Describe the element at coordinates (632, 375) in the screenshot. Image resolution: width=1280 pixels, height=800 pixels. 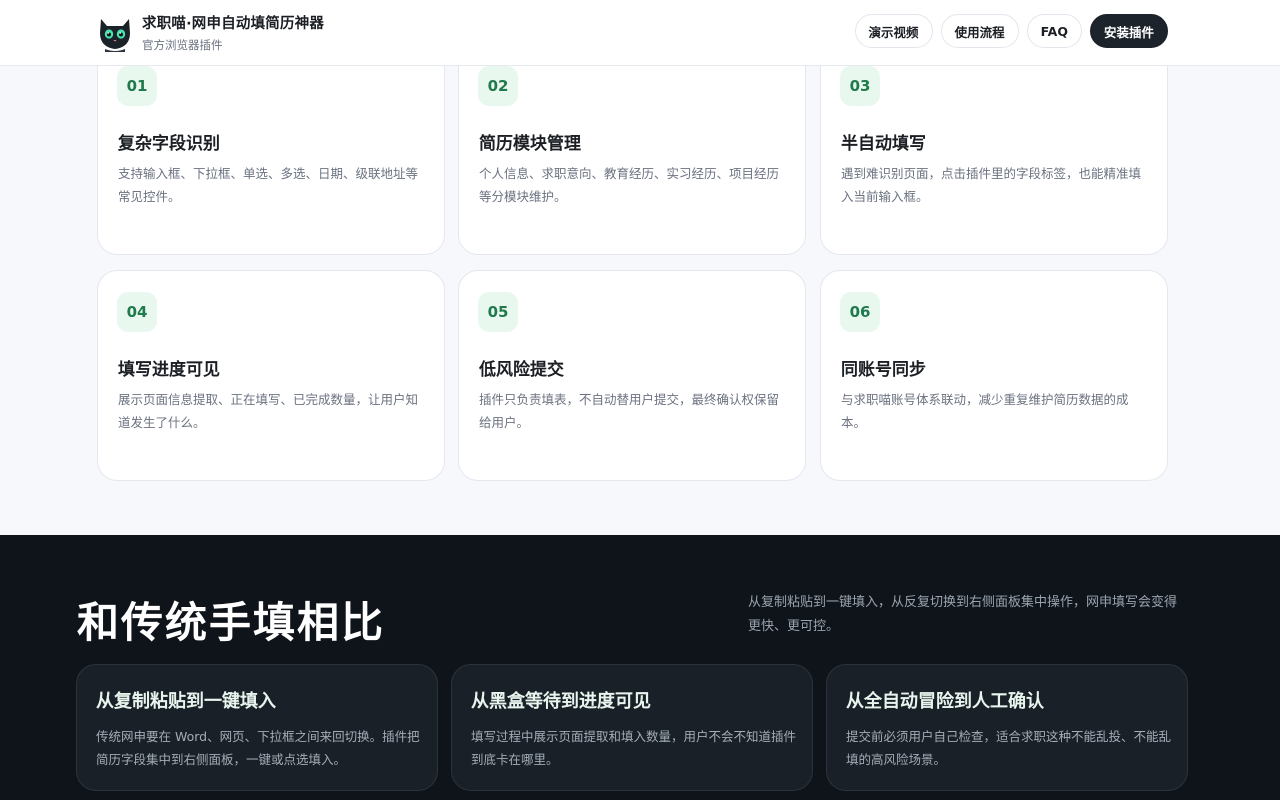
I see `feature-card: 05 低风险提交 插件只负责填表，不自动替用户提交，最终确认权保留给用户。` at that location.